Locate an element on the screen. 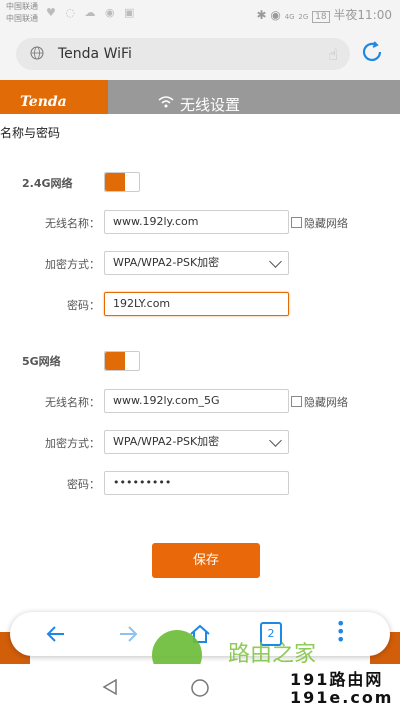  hide-5g-checkbox: 隐藏网络 is located at coordinates (319, 402).